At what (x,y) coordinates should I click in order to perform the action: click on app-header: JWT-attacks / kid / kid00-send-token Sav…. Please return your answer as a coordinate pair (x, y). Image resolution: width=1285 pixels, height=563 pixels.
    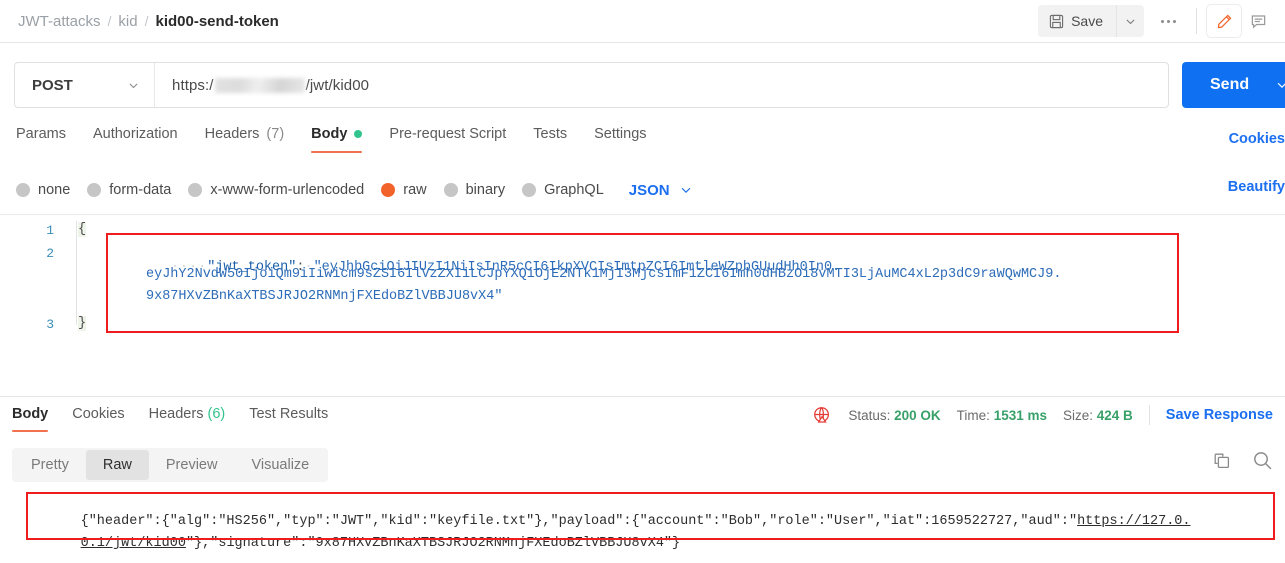
    Looking at the image, I should click on (642, 21).